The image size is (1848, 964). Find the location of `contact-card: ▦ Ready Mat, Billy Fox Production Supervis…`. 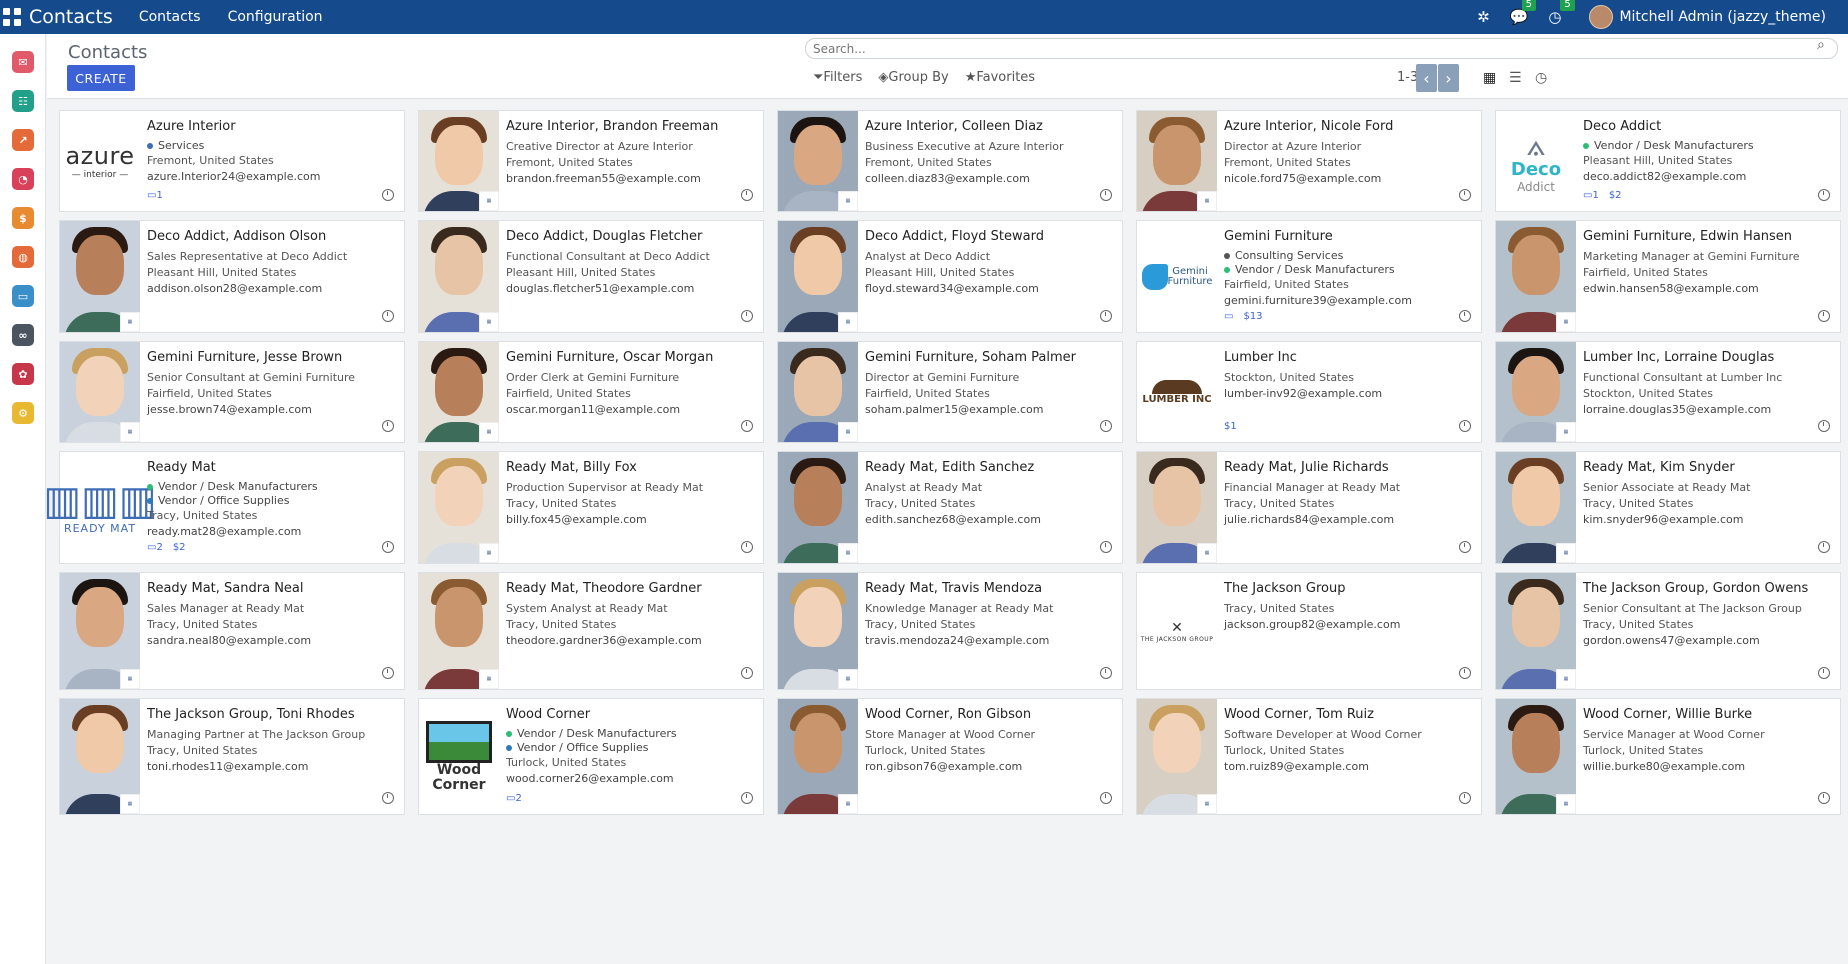

contact-card: ▦ Ready Mat, Billy Fox Production Supervis… is located at coordinates (591, 507).